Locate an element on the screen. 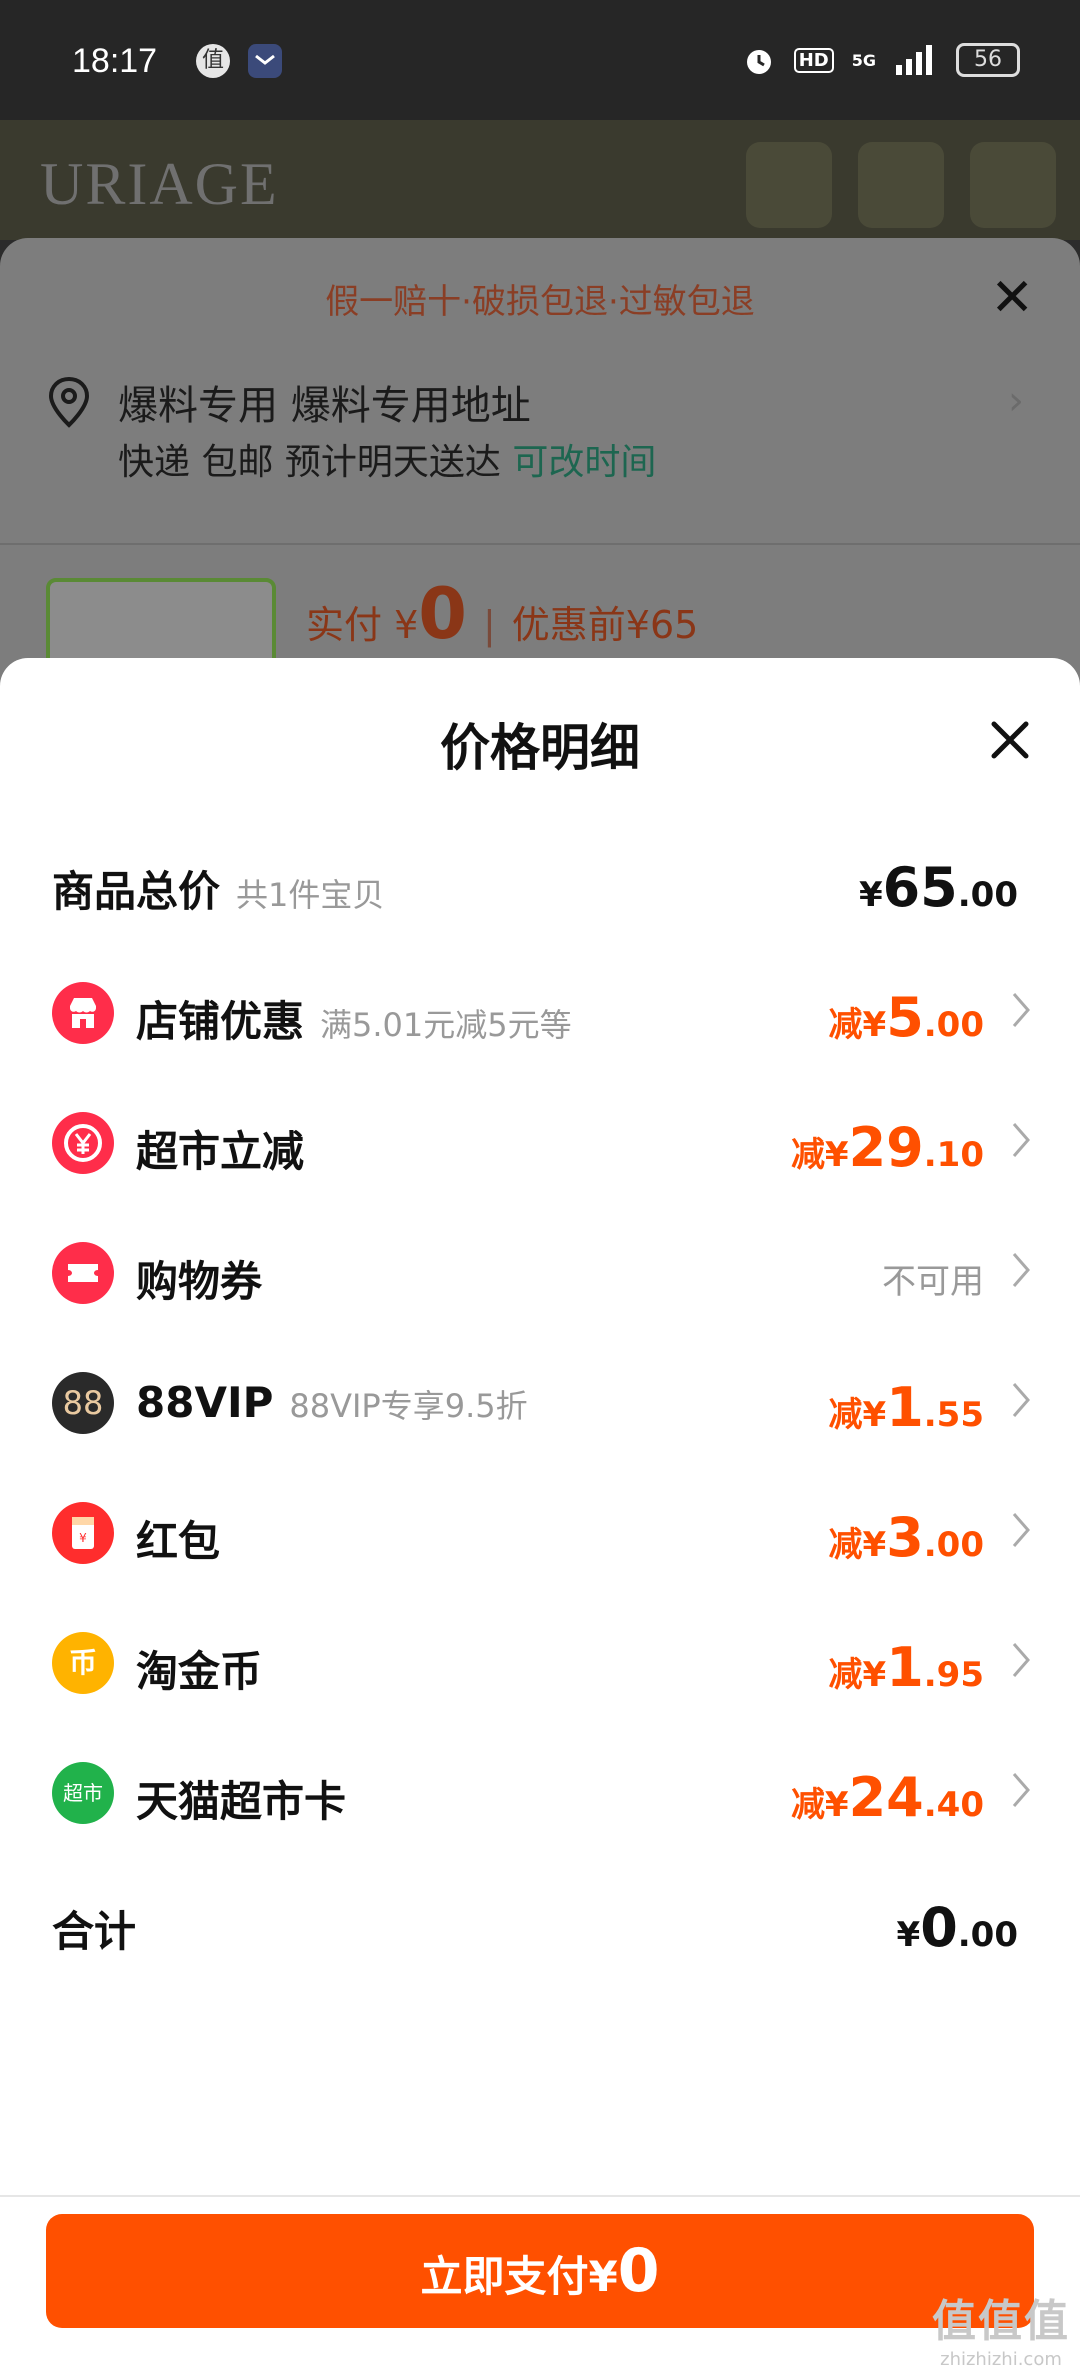 The width and height of the screenshot is (1080, 2376). status-time: 18:17 is located at coordinates (115, 61).